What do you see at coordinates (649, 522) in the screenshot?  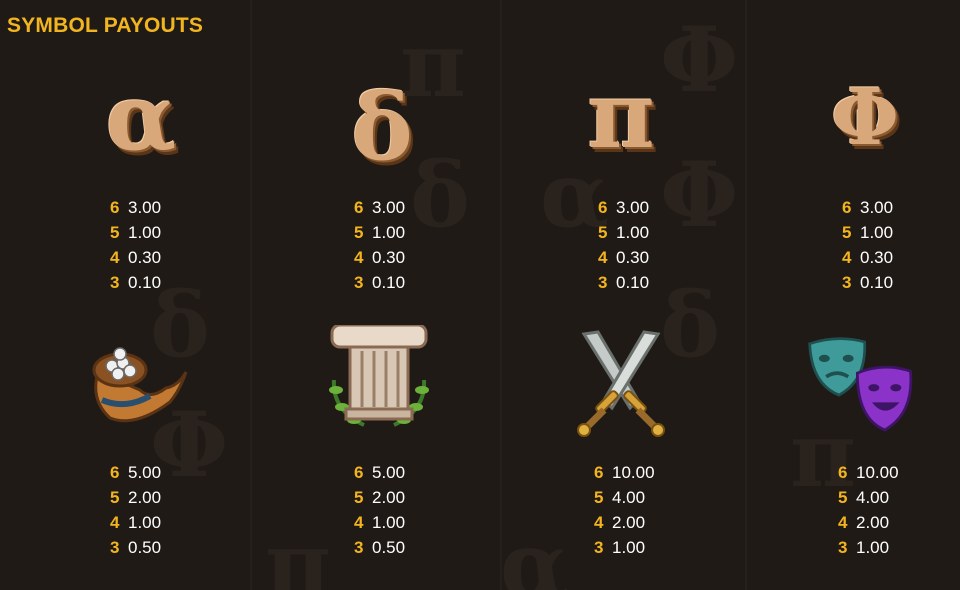 I see `payout-row: 4 2.00` at bounding box center [649, 522].